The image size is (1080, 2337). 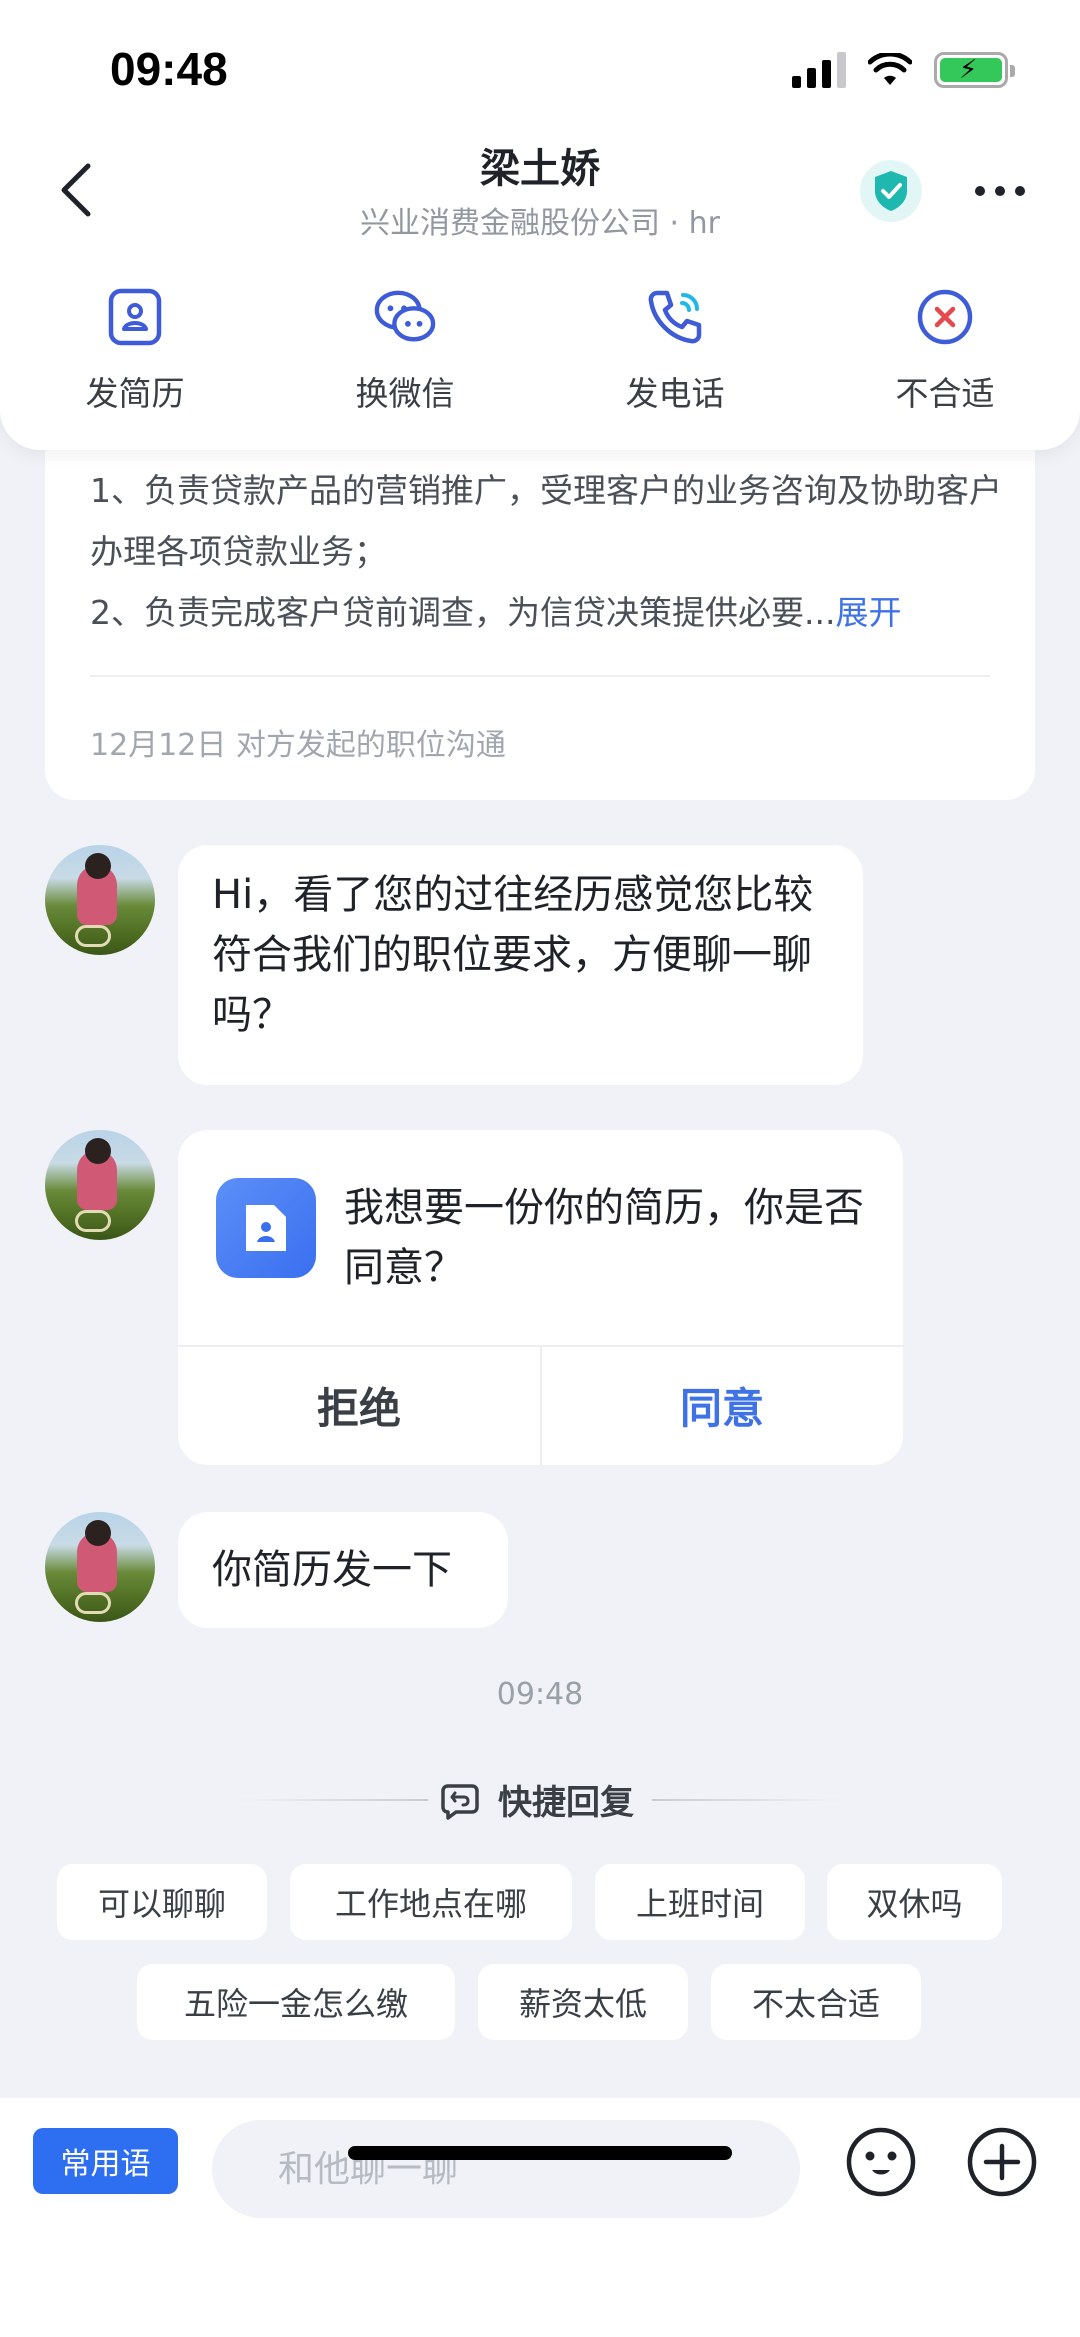 I want to click on action-bar: 发简历 换微信 发电话 不合适, so click(x=540, y=350).